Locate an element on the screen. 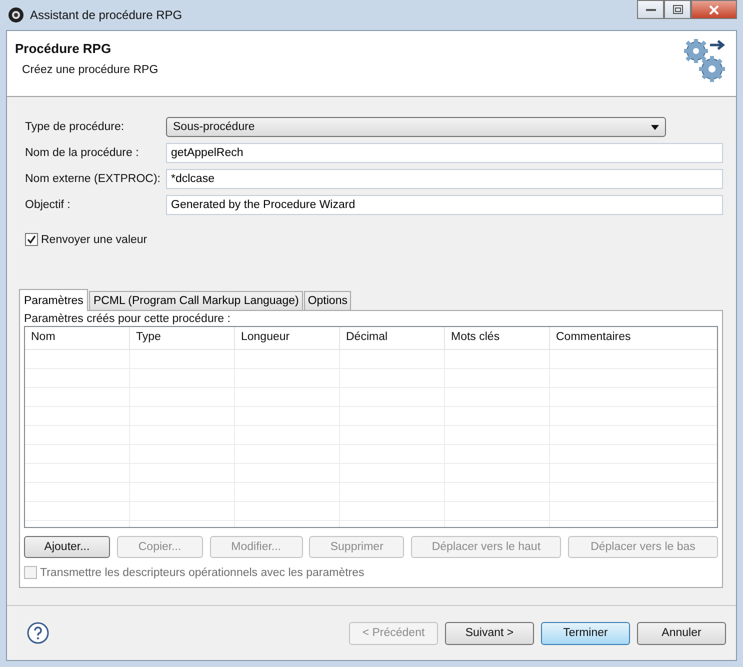  maximize-icon is located at coordinates (677, 9).